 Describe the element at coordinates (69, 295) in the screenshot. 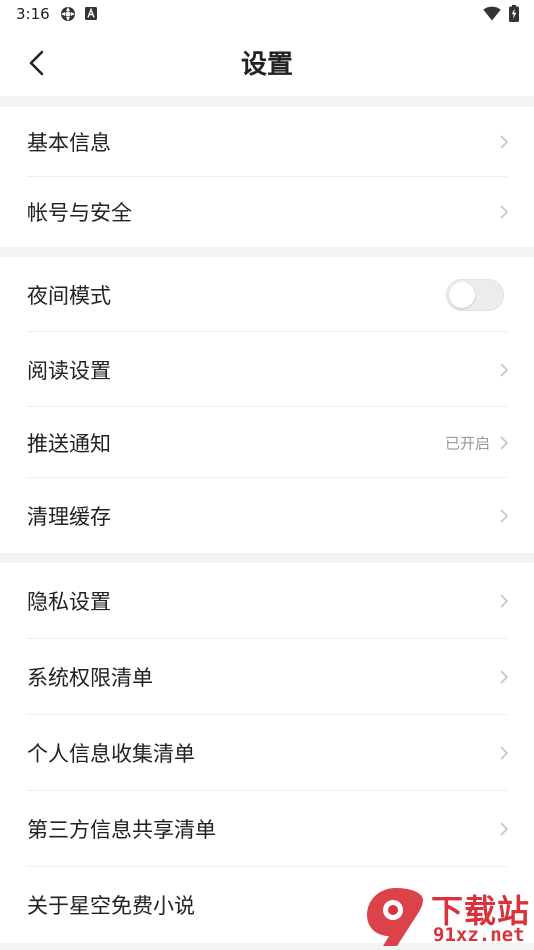

I see `settings-item-label: 夜间模式` at that location.